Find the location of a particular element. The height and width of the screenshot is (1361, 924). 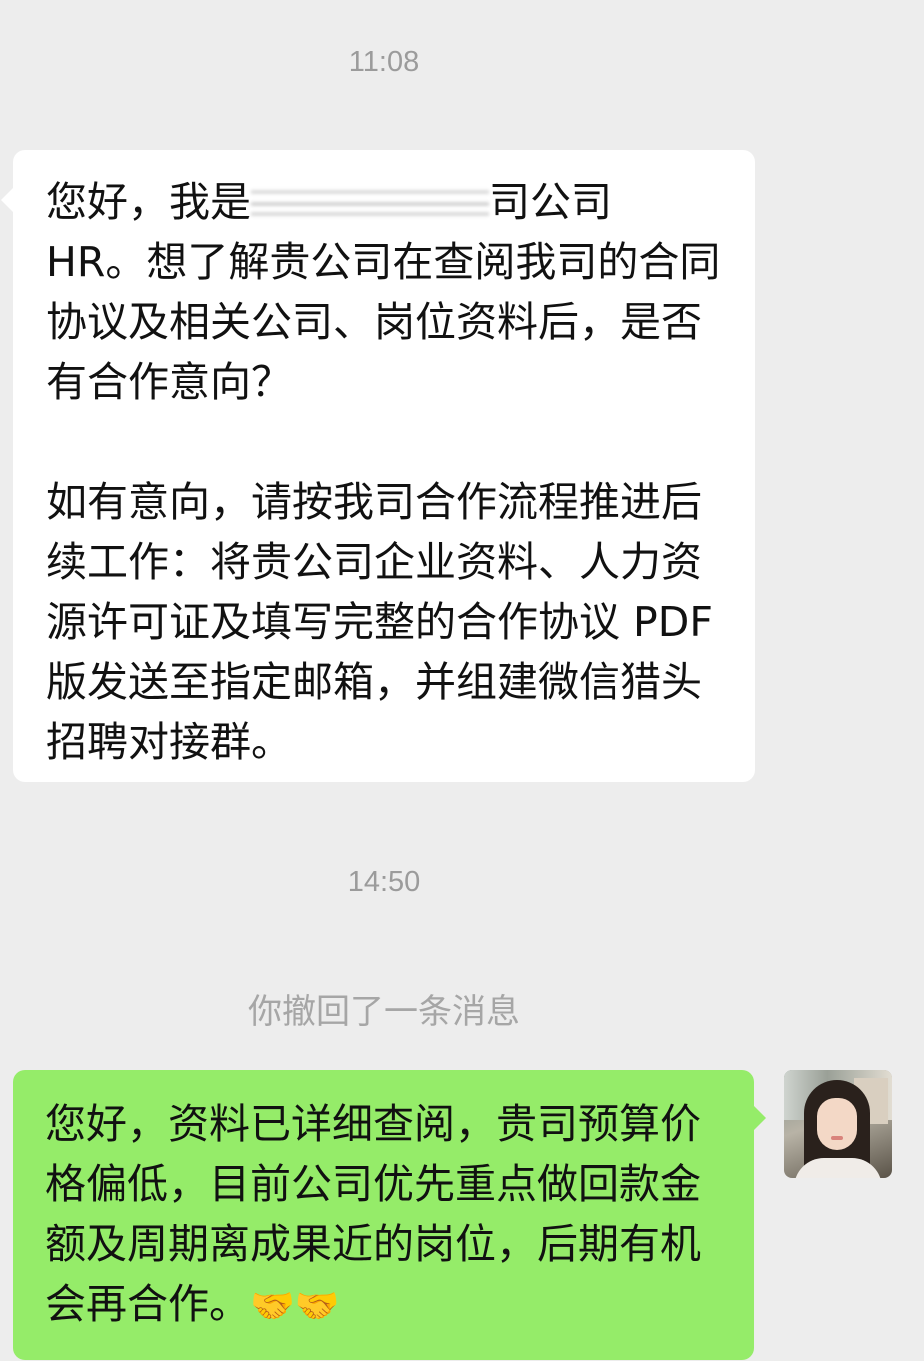

recalled-message-notice: 你撤回了一条消息 is located at coordinates (384, 1012).